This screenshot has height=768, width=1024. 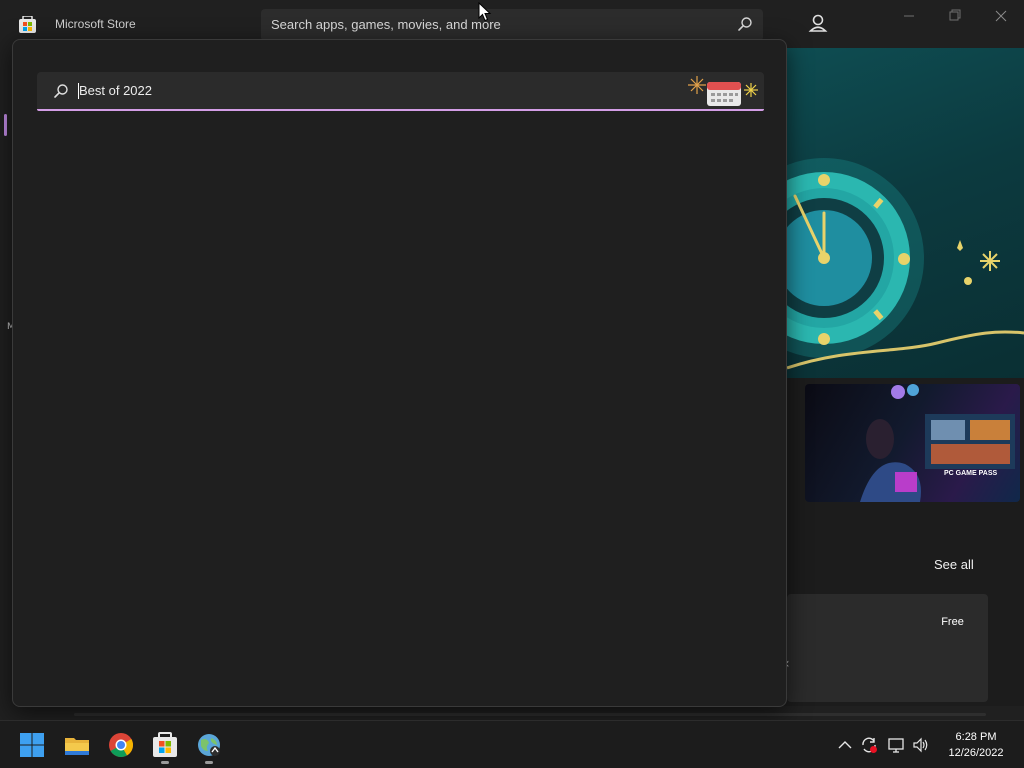 I want to click on chrome-icon, so click(x=121, y=745).